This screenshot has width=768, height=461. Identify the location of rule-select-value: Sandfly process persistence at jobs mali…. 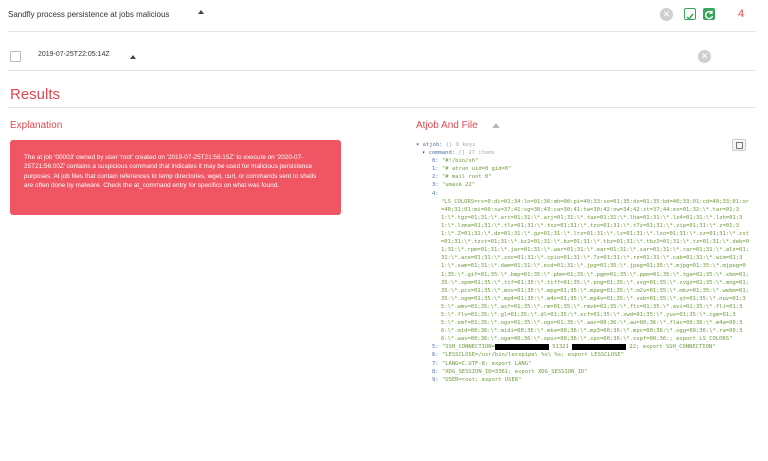
(89, 14).